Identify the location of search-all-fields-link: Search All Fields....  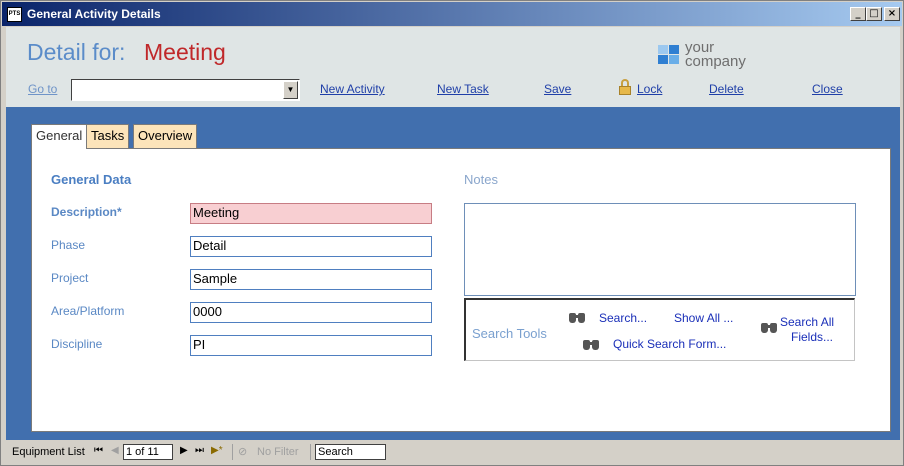
(807, 330).